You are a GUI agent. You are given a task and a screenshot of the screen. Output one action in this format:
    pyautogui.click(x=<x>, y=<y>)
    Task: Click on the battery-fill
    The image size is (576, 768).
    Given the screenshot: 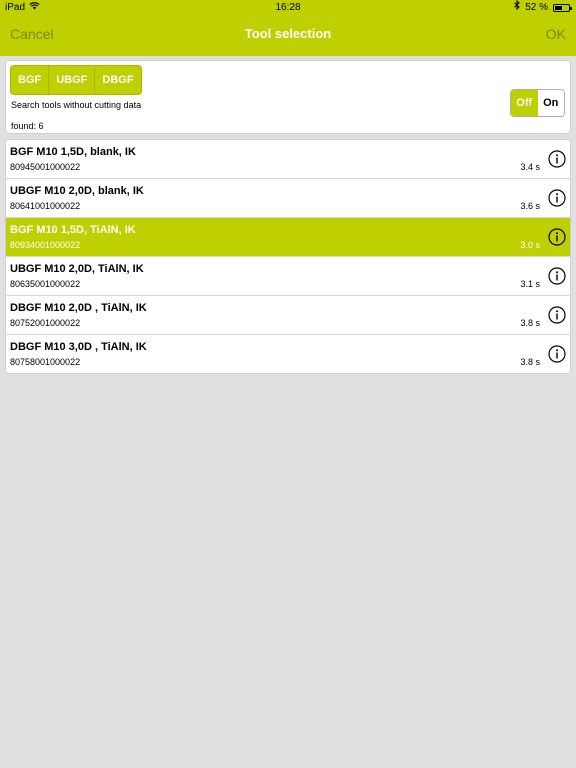 What is the action you would take?
    pyautogui.click(x=558, y=8)
    